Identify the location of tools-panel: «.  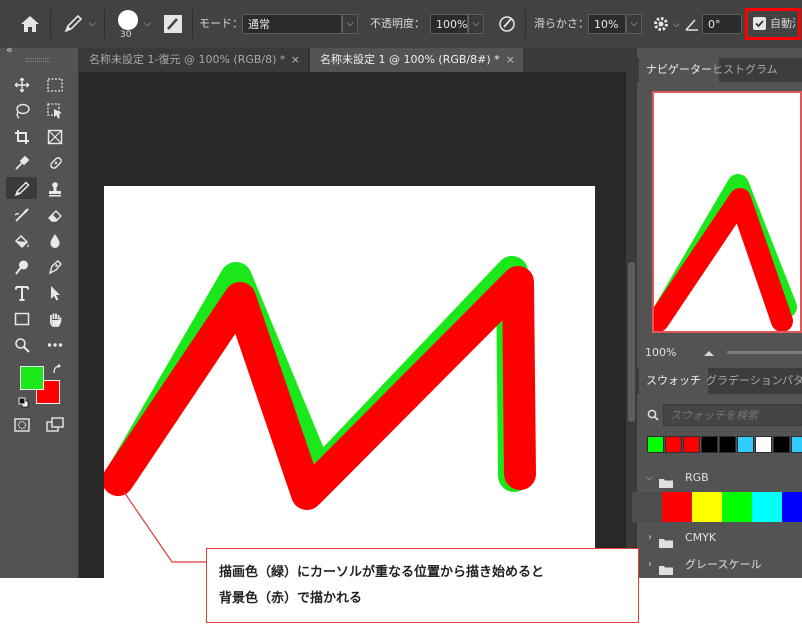
(39, 310).